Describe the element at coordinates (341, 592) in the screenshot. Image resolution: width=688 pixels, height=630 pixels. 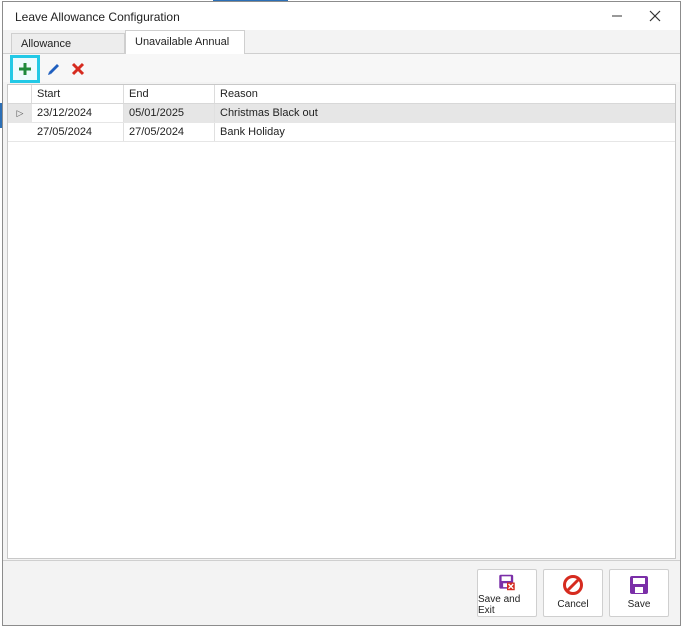
I see `footer-bar: Save and Exit Cancel Save` at that location.